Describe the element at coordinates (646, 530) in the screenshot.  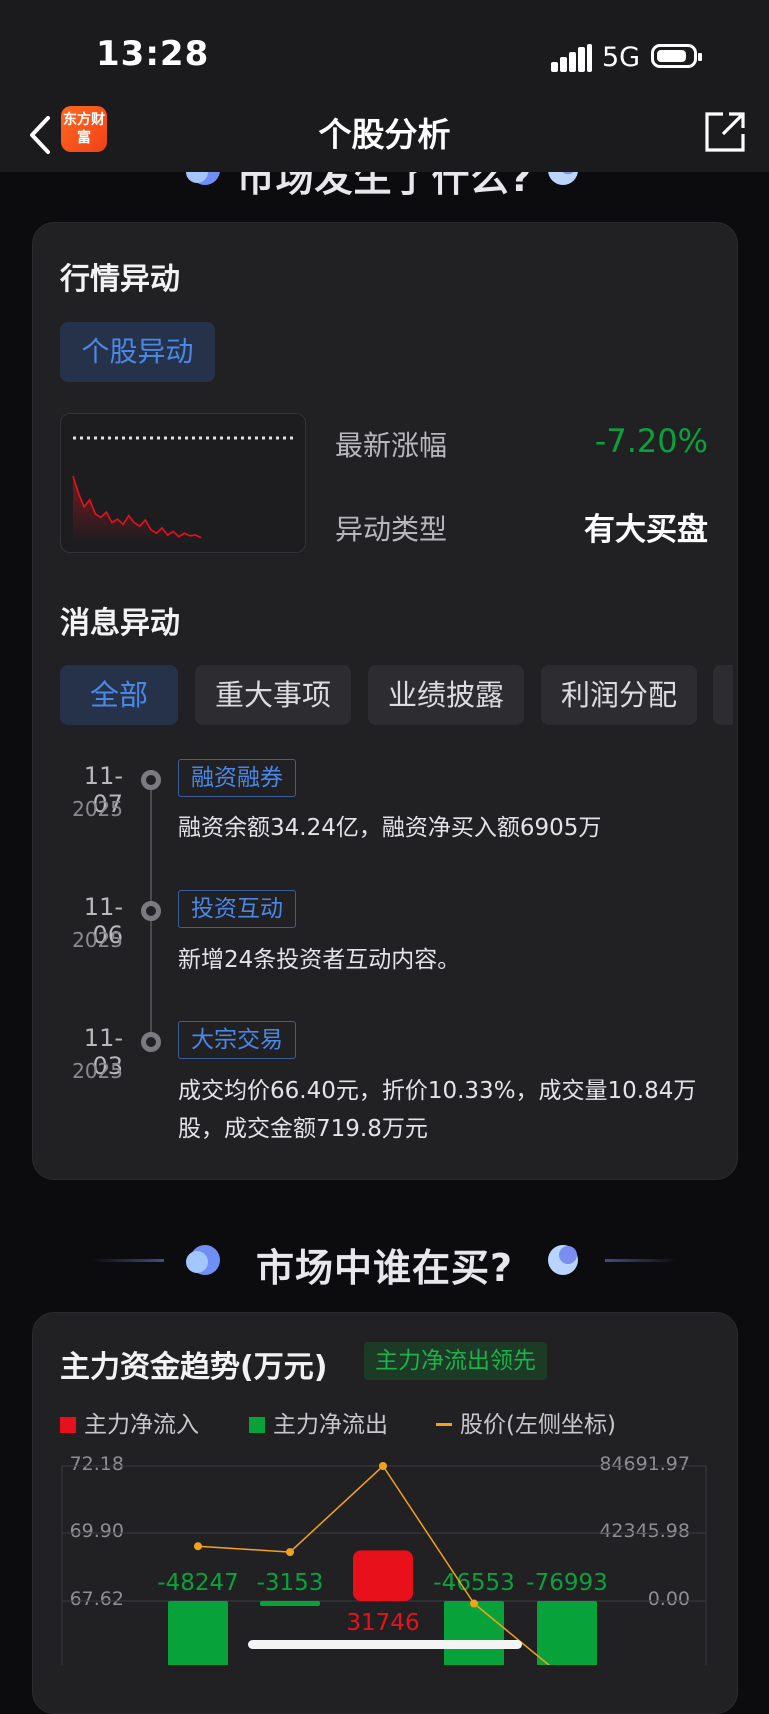
I see `anomaly-type-value: 有大买盘` at that location.